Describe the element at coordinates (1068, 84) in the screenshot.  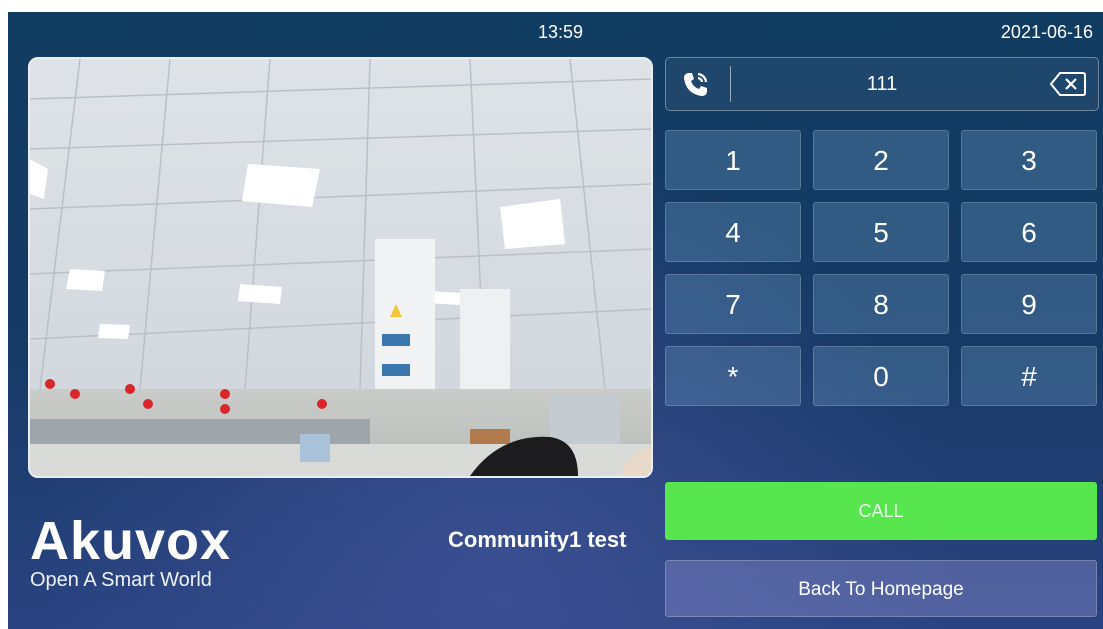
I see `backspace-icon` at that location.